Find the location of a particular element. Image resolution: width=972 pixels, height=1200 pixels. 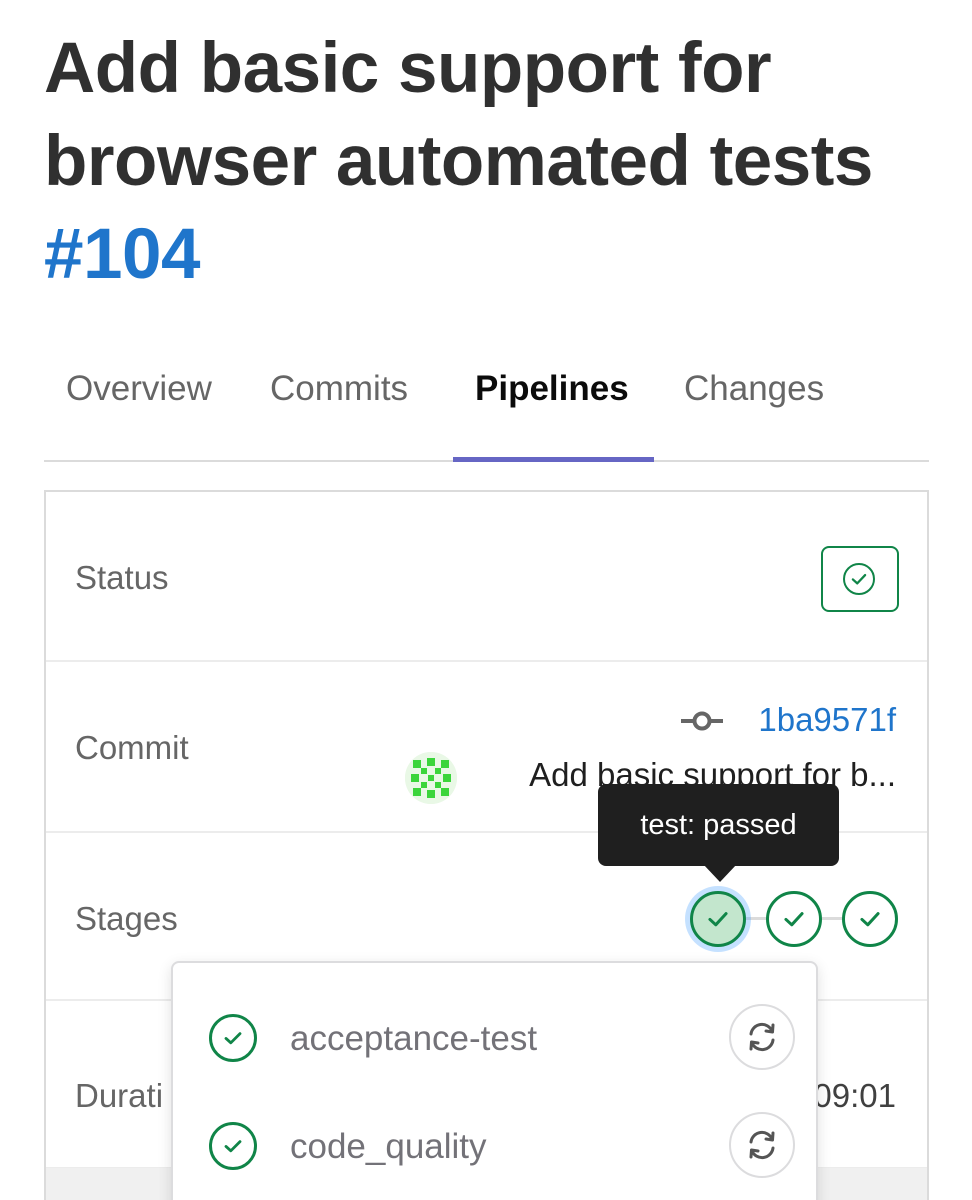

stages-label: Stages is located at coordinates (126, 918).